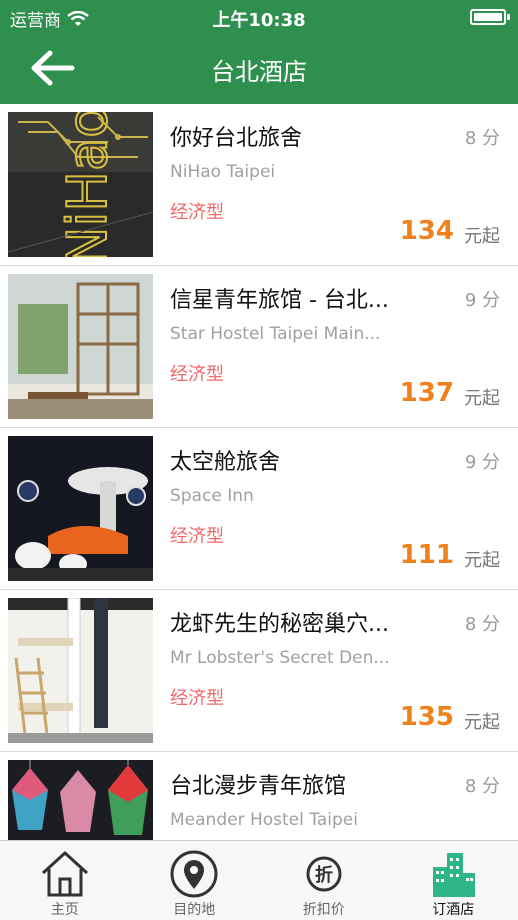 This screenshot has width=518, height=920. I want to click on location-pin-icon, so click(194, 874).